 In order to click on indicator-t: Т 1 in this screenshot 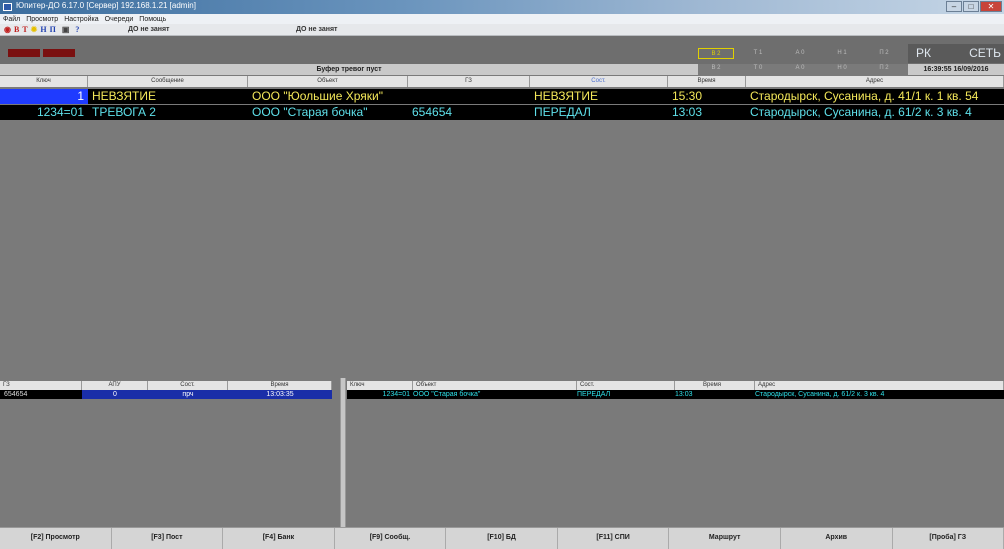, I will do `click(758, 53)`.